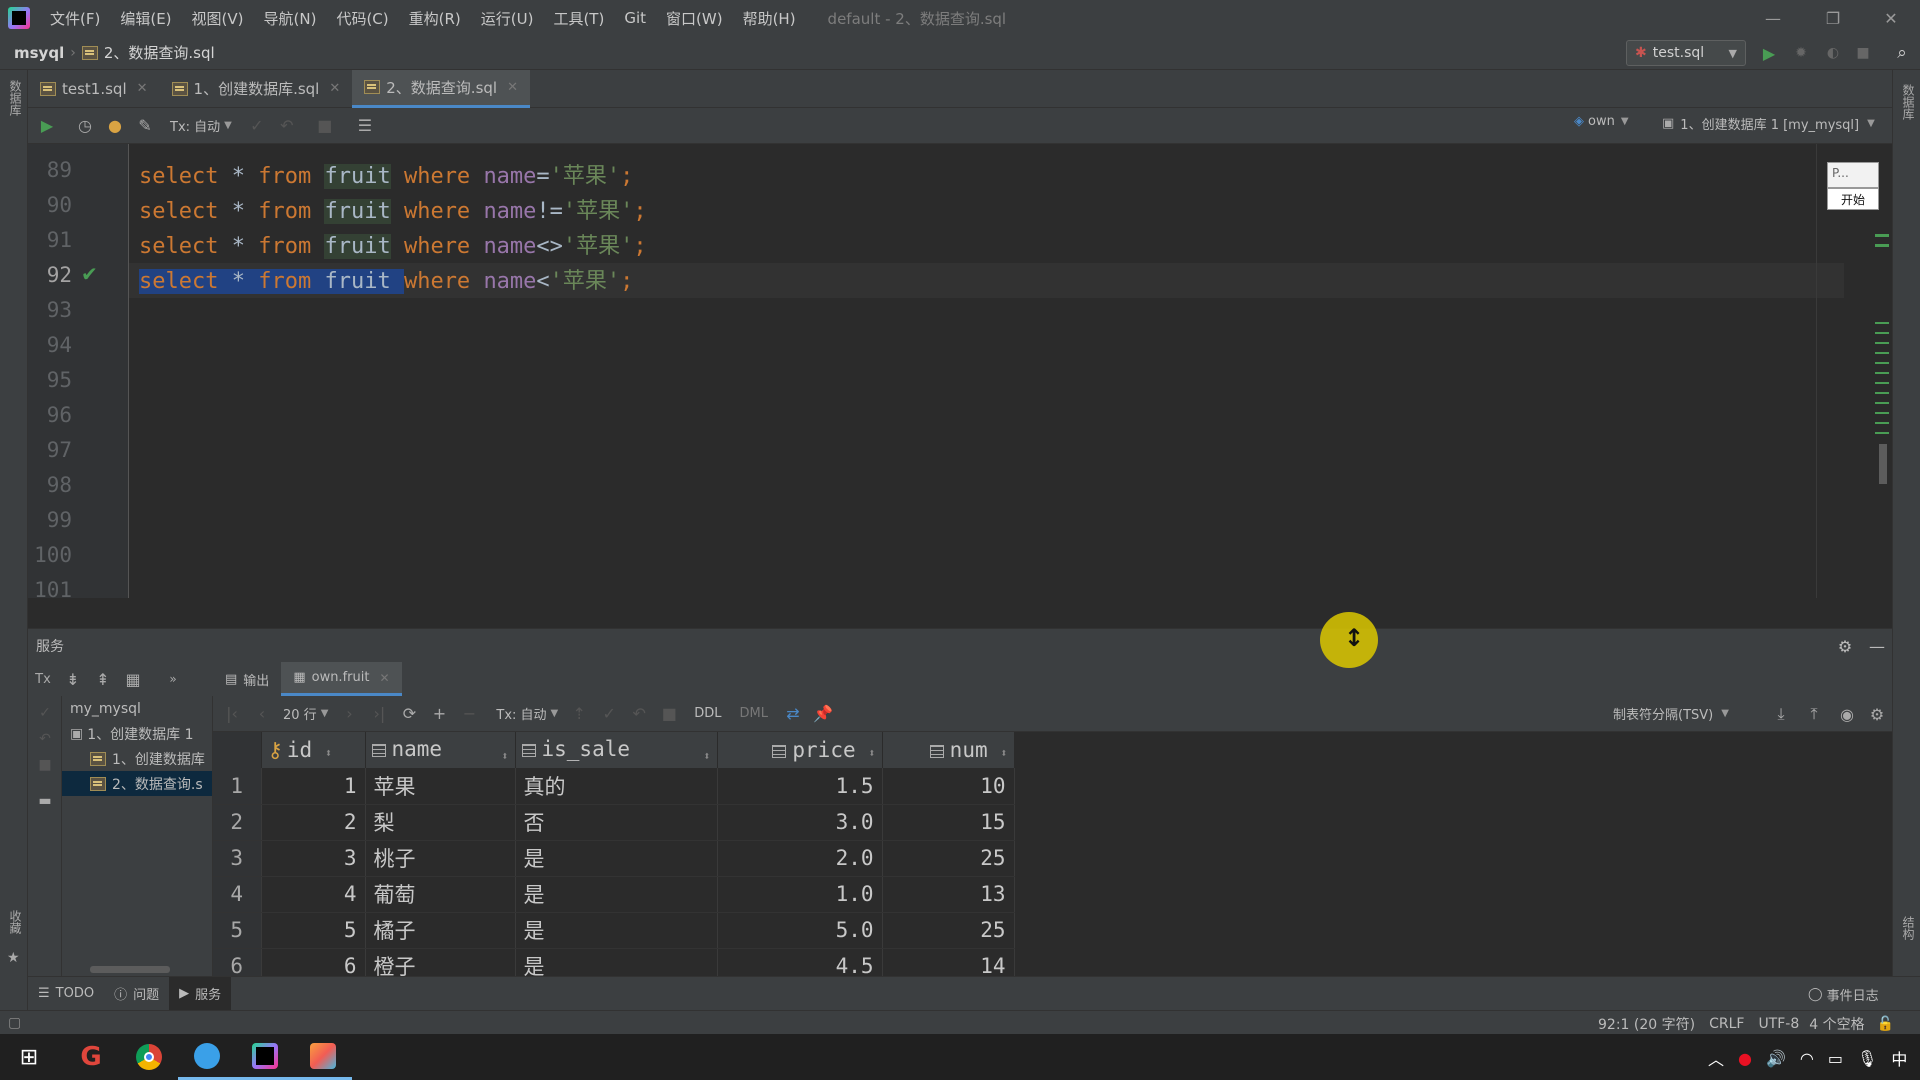 The width and height of the screenshot is (1920, 1080). What do you see at coordinates (1833, 53) in the screenshot?
I see `coverage-icon: ◐` at bounding box center [1833, 53].